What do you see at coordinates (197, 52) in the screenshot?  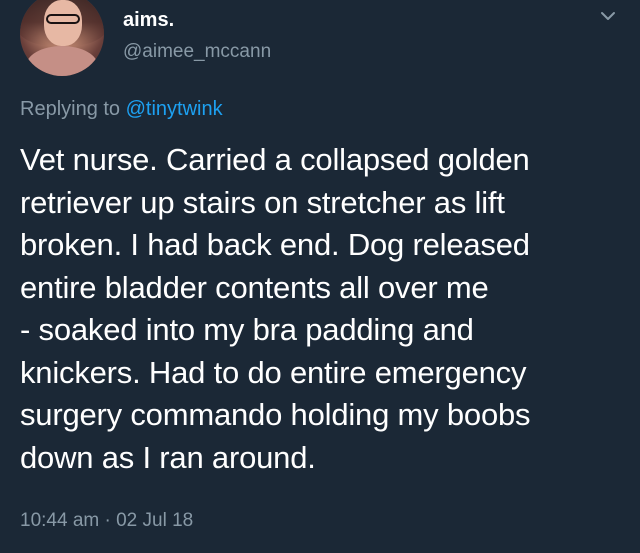 I see `author-handle: @aimee_mccann` at bounding box center [197, 52].